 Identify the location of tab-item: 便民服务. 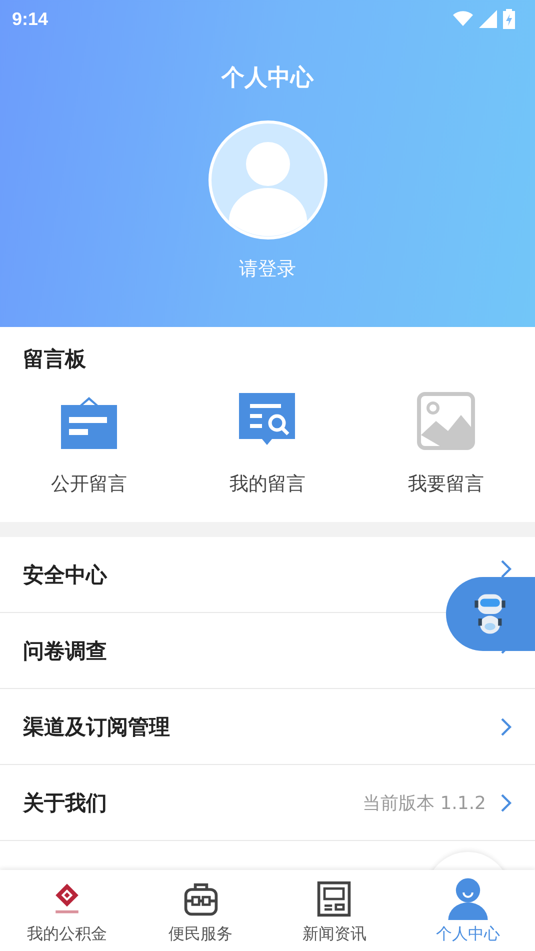
(201, 910).